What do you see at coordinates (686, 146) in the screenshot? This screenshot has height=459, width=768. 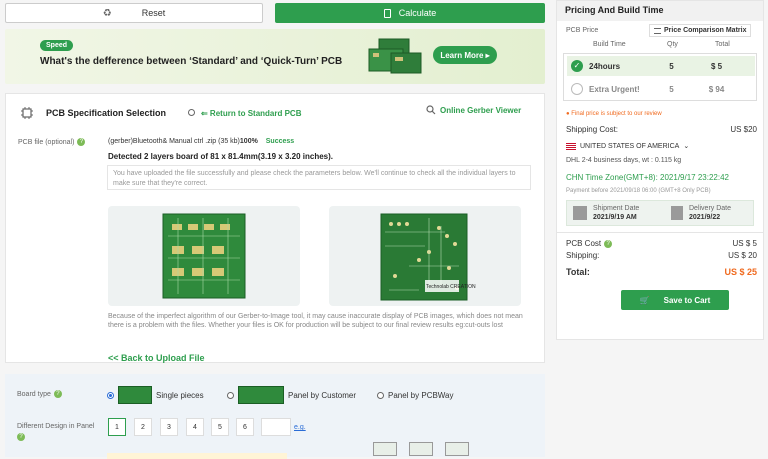 I see `chevron-down-icon: ⌄` at bounding box center [686, 146].